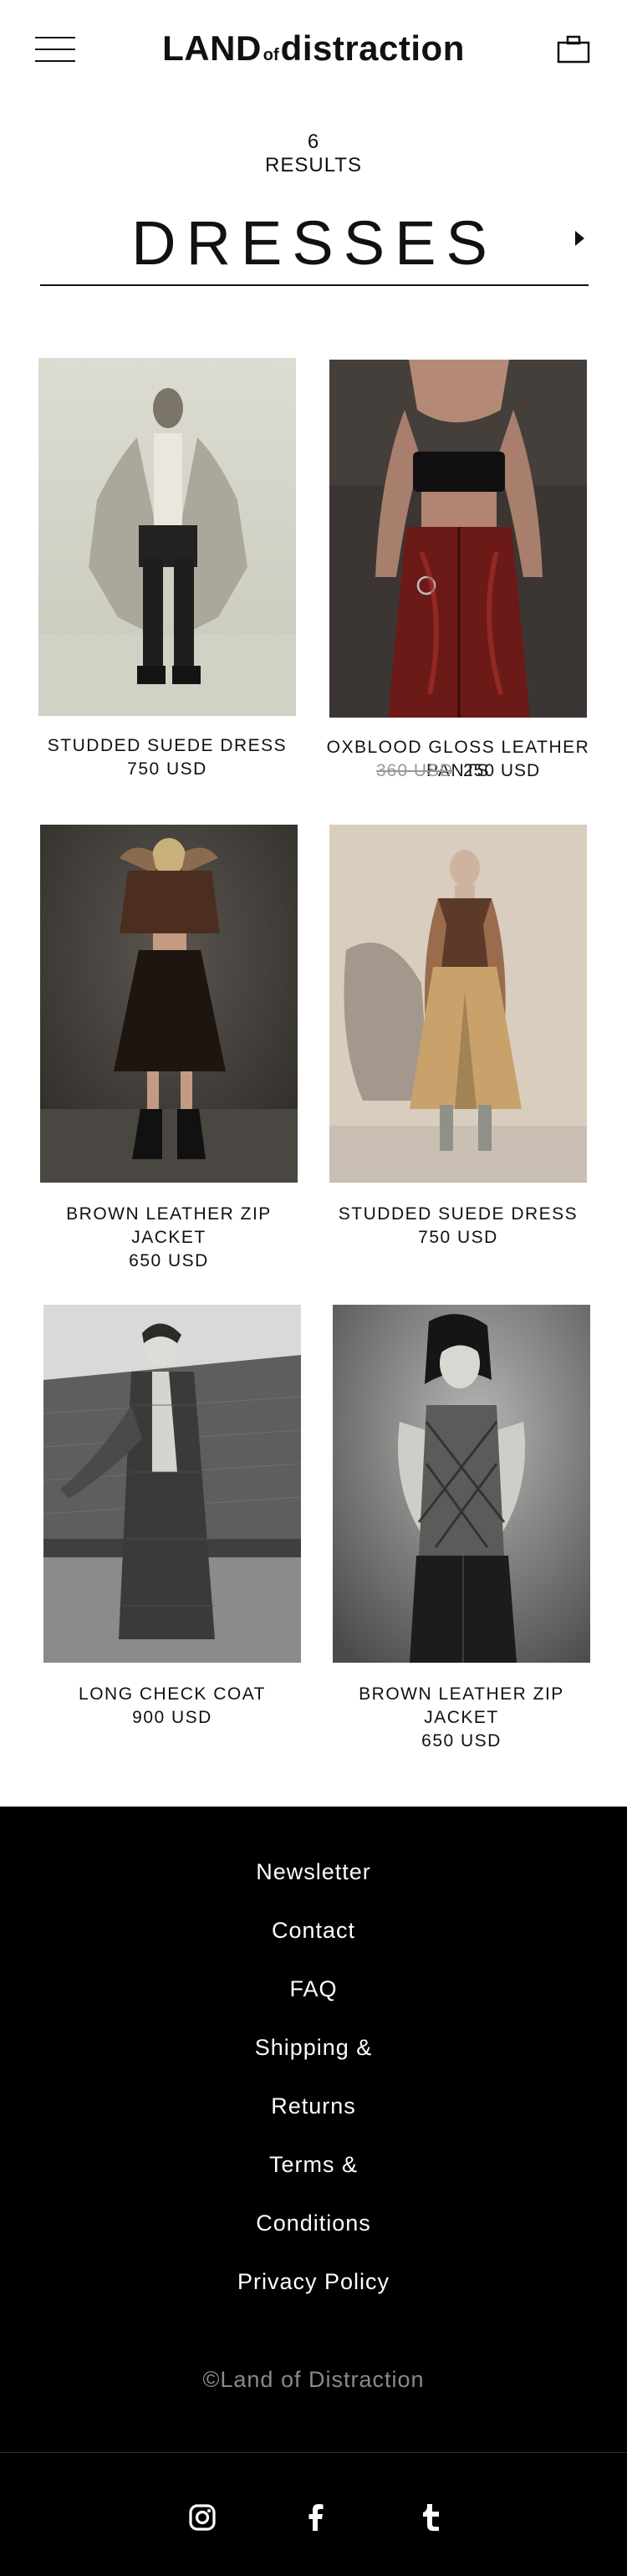  Describe the element at coordinates (313, 2281) in the screenshot. I see `footer-link-privacy-policy: Privacy Policy` at that location.